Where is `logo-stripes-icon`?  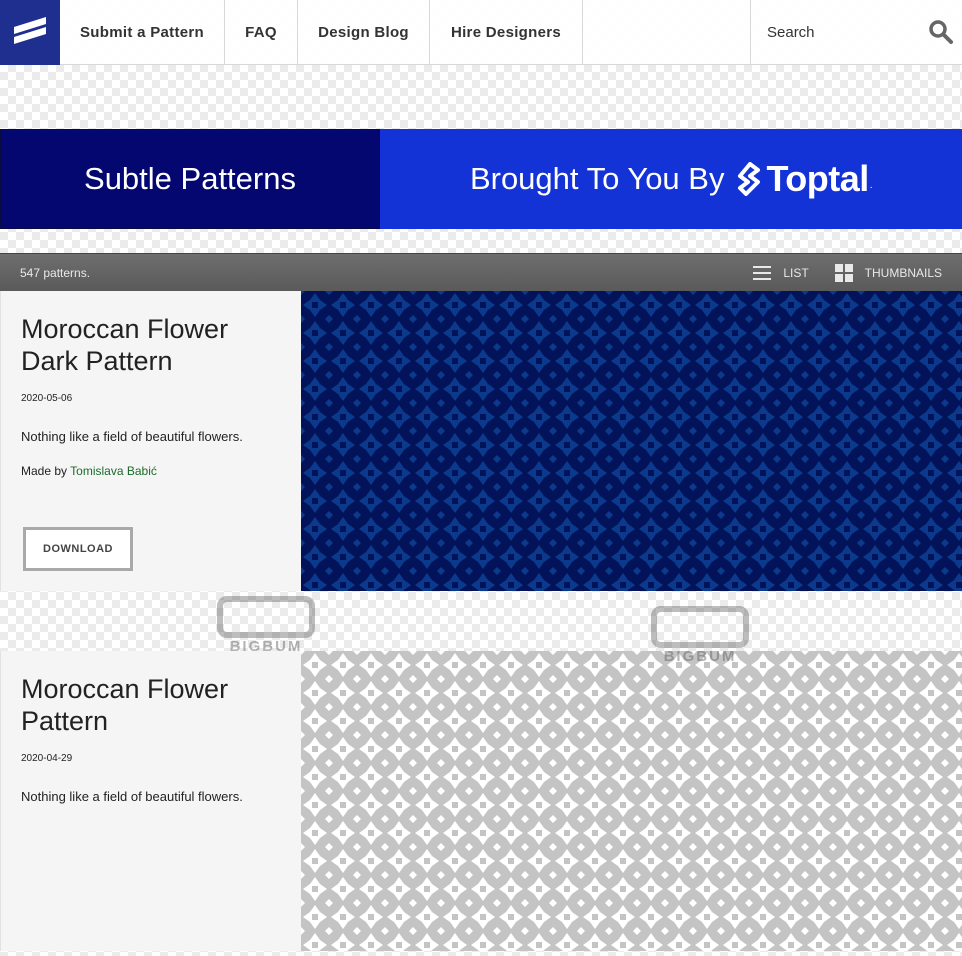 logo-stripes-icon is located at coordinates (30, 30).